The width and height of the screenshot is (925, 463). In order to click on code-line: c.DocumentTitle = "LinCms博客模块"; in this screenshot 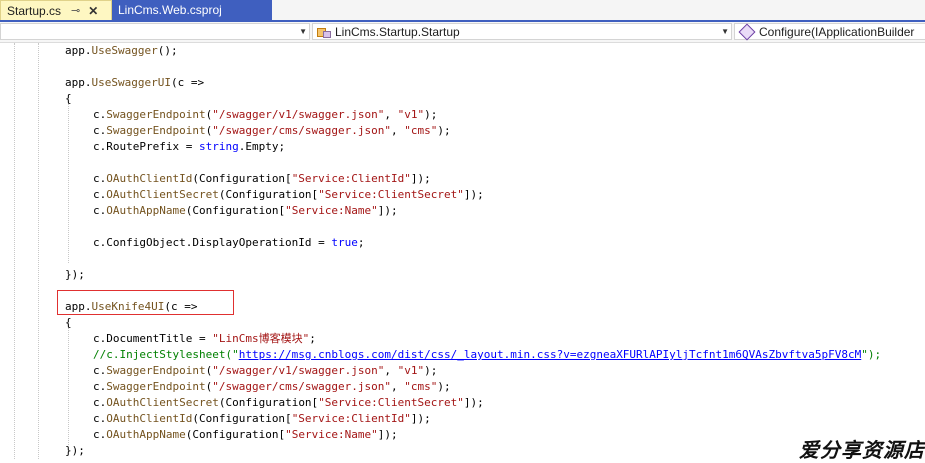, I will do `click(204, 338)`.